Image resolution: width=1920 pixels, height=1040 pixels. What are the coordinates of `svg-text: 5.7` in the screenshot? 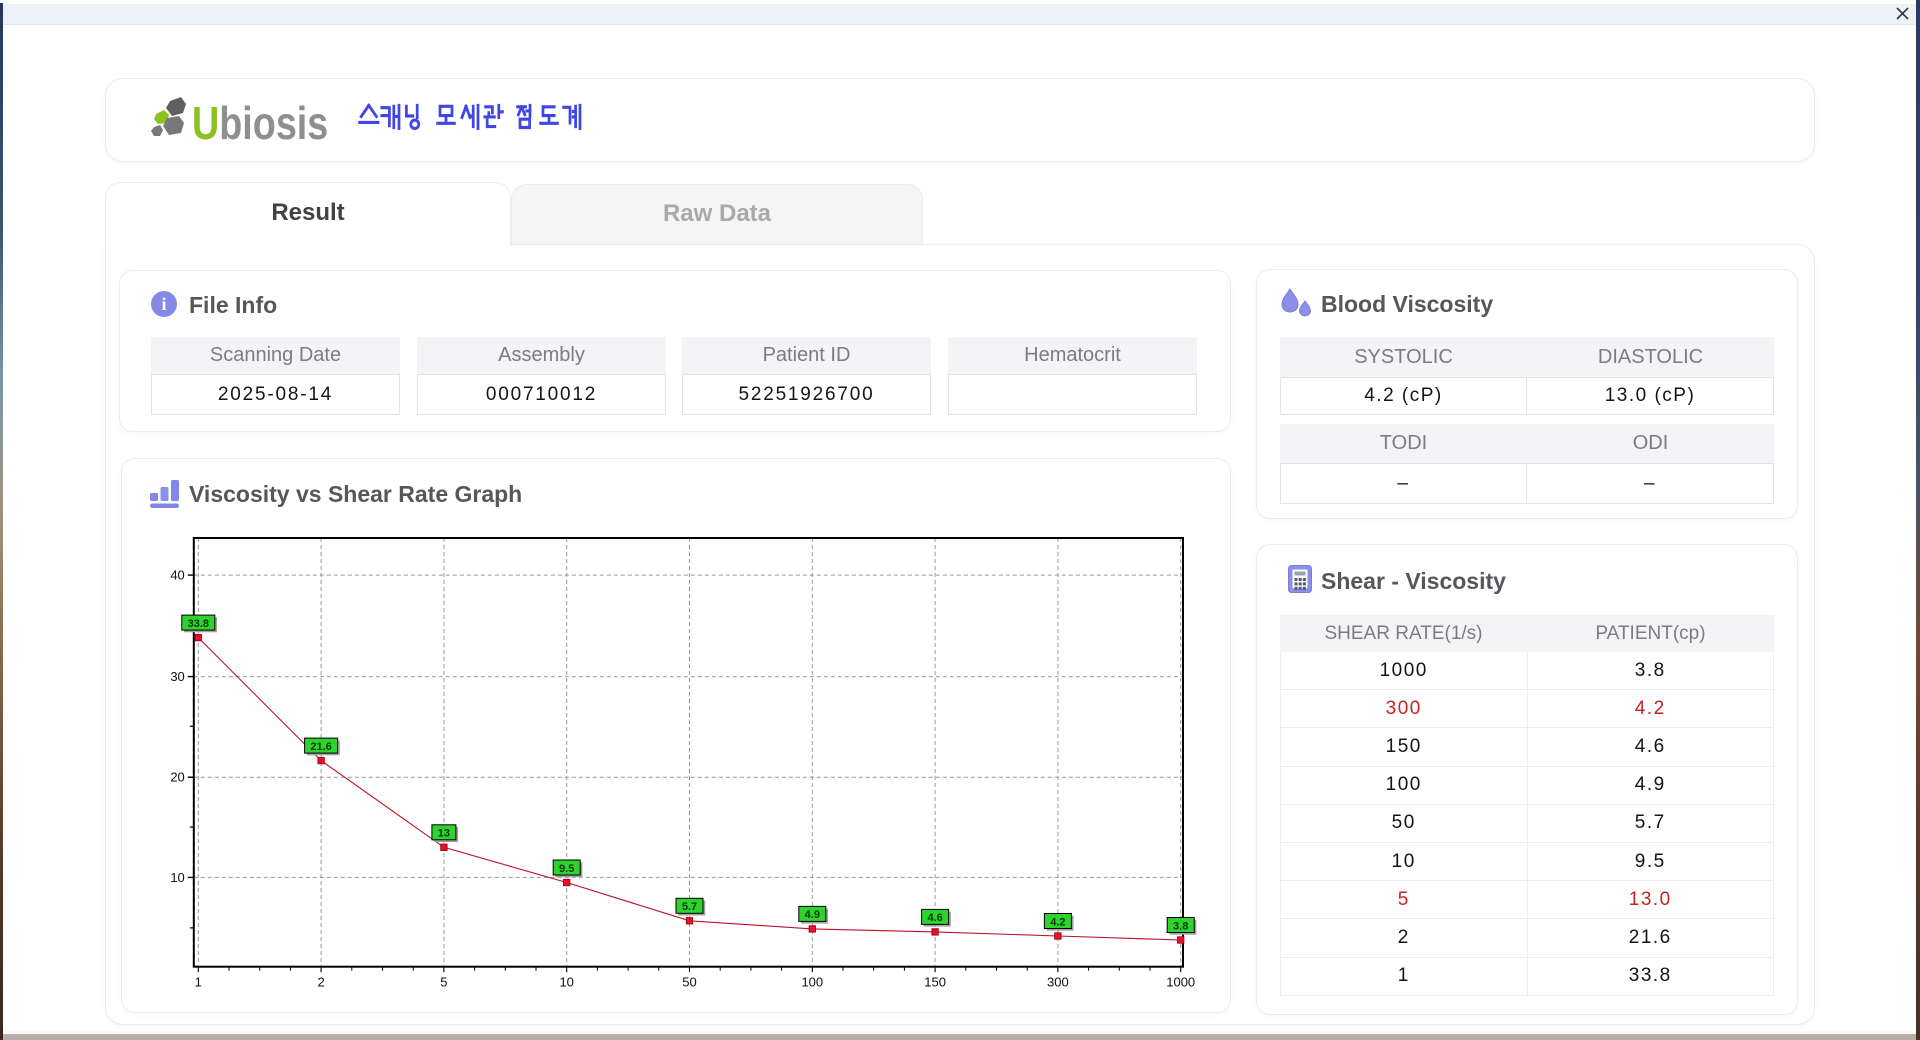 It's located at (689, 907).